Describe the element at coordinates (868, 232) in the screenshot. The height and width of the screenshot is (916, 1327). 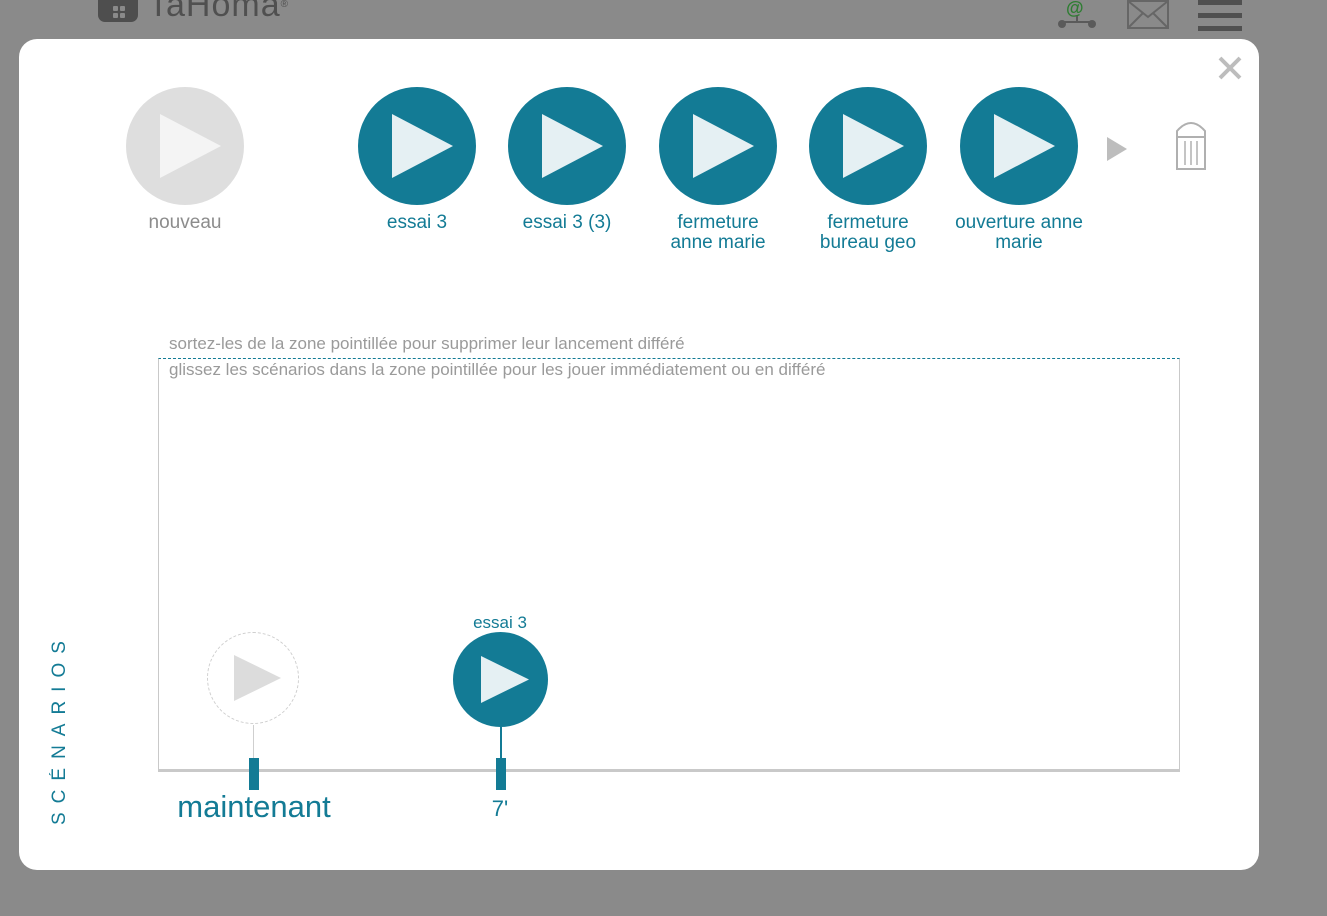
I see `scenario-label: fermeture bureau geo` at that location.